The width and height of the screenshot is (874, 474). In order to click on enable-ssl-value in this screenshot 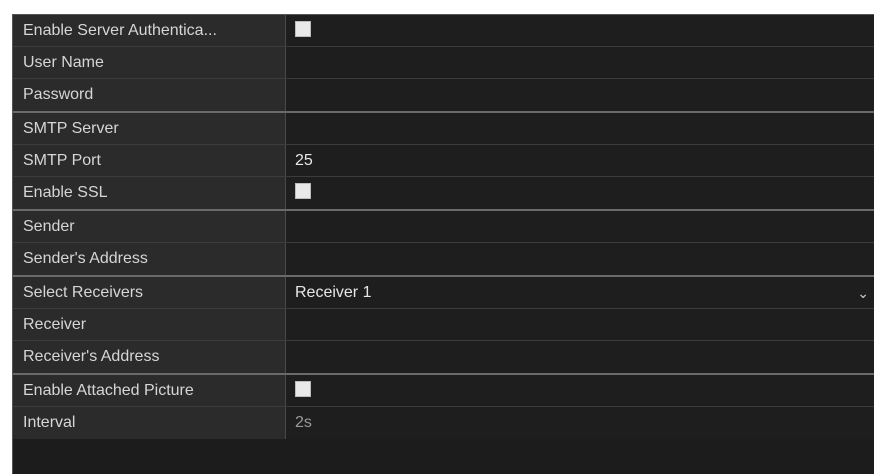, I will do `click(580, 193)`.